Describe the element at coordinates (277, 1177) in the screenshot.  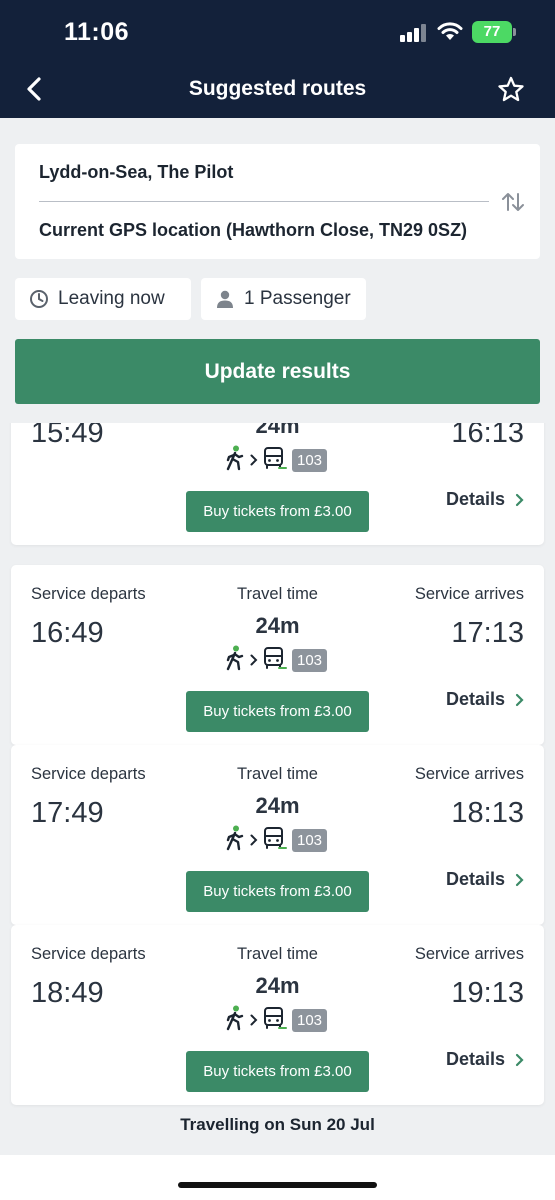
I see `bottom-safe-area` at that location.